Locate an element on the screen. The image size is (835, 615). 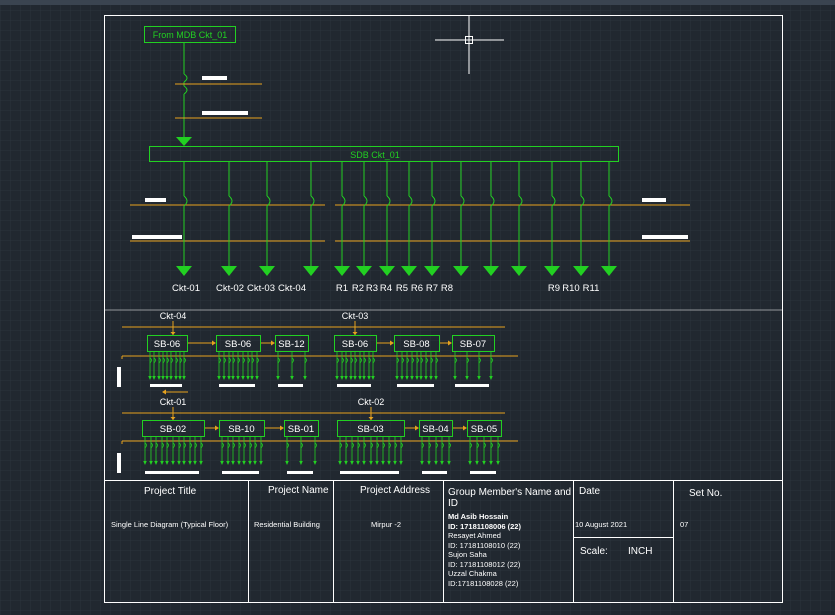
date-header: Date is located at coordinates (590, 491).